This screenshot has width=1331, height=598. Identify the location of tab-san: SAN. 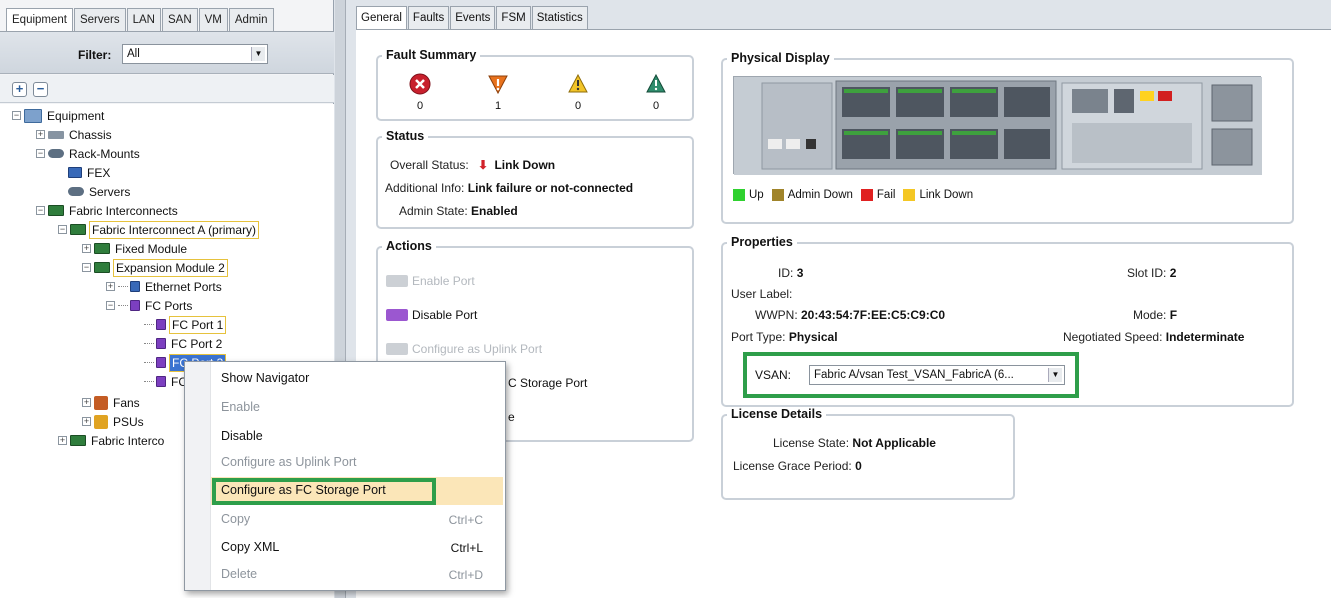
(179, 20).